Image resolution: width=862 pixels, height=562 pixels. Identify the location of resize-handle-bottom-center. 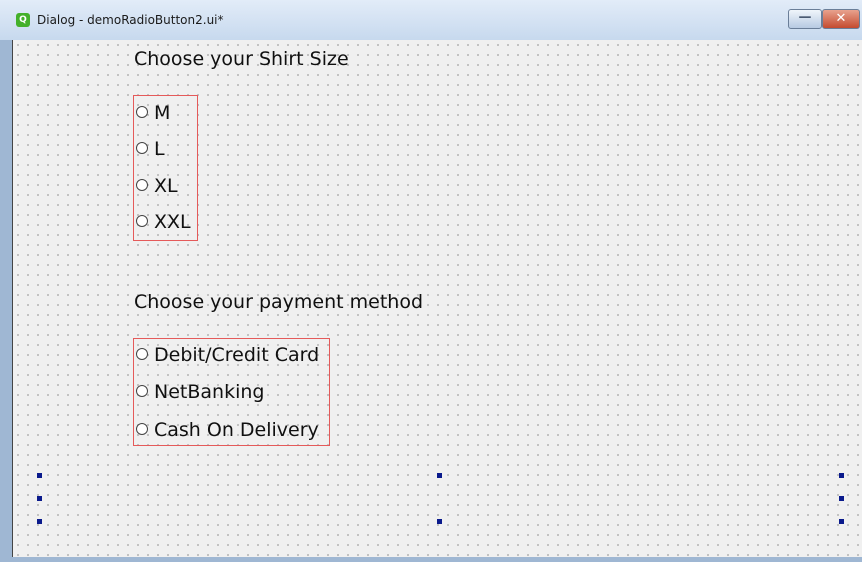
(439, 521).